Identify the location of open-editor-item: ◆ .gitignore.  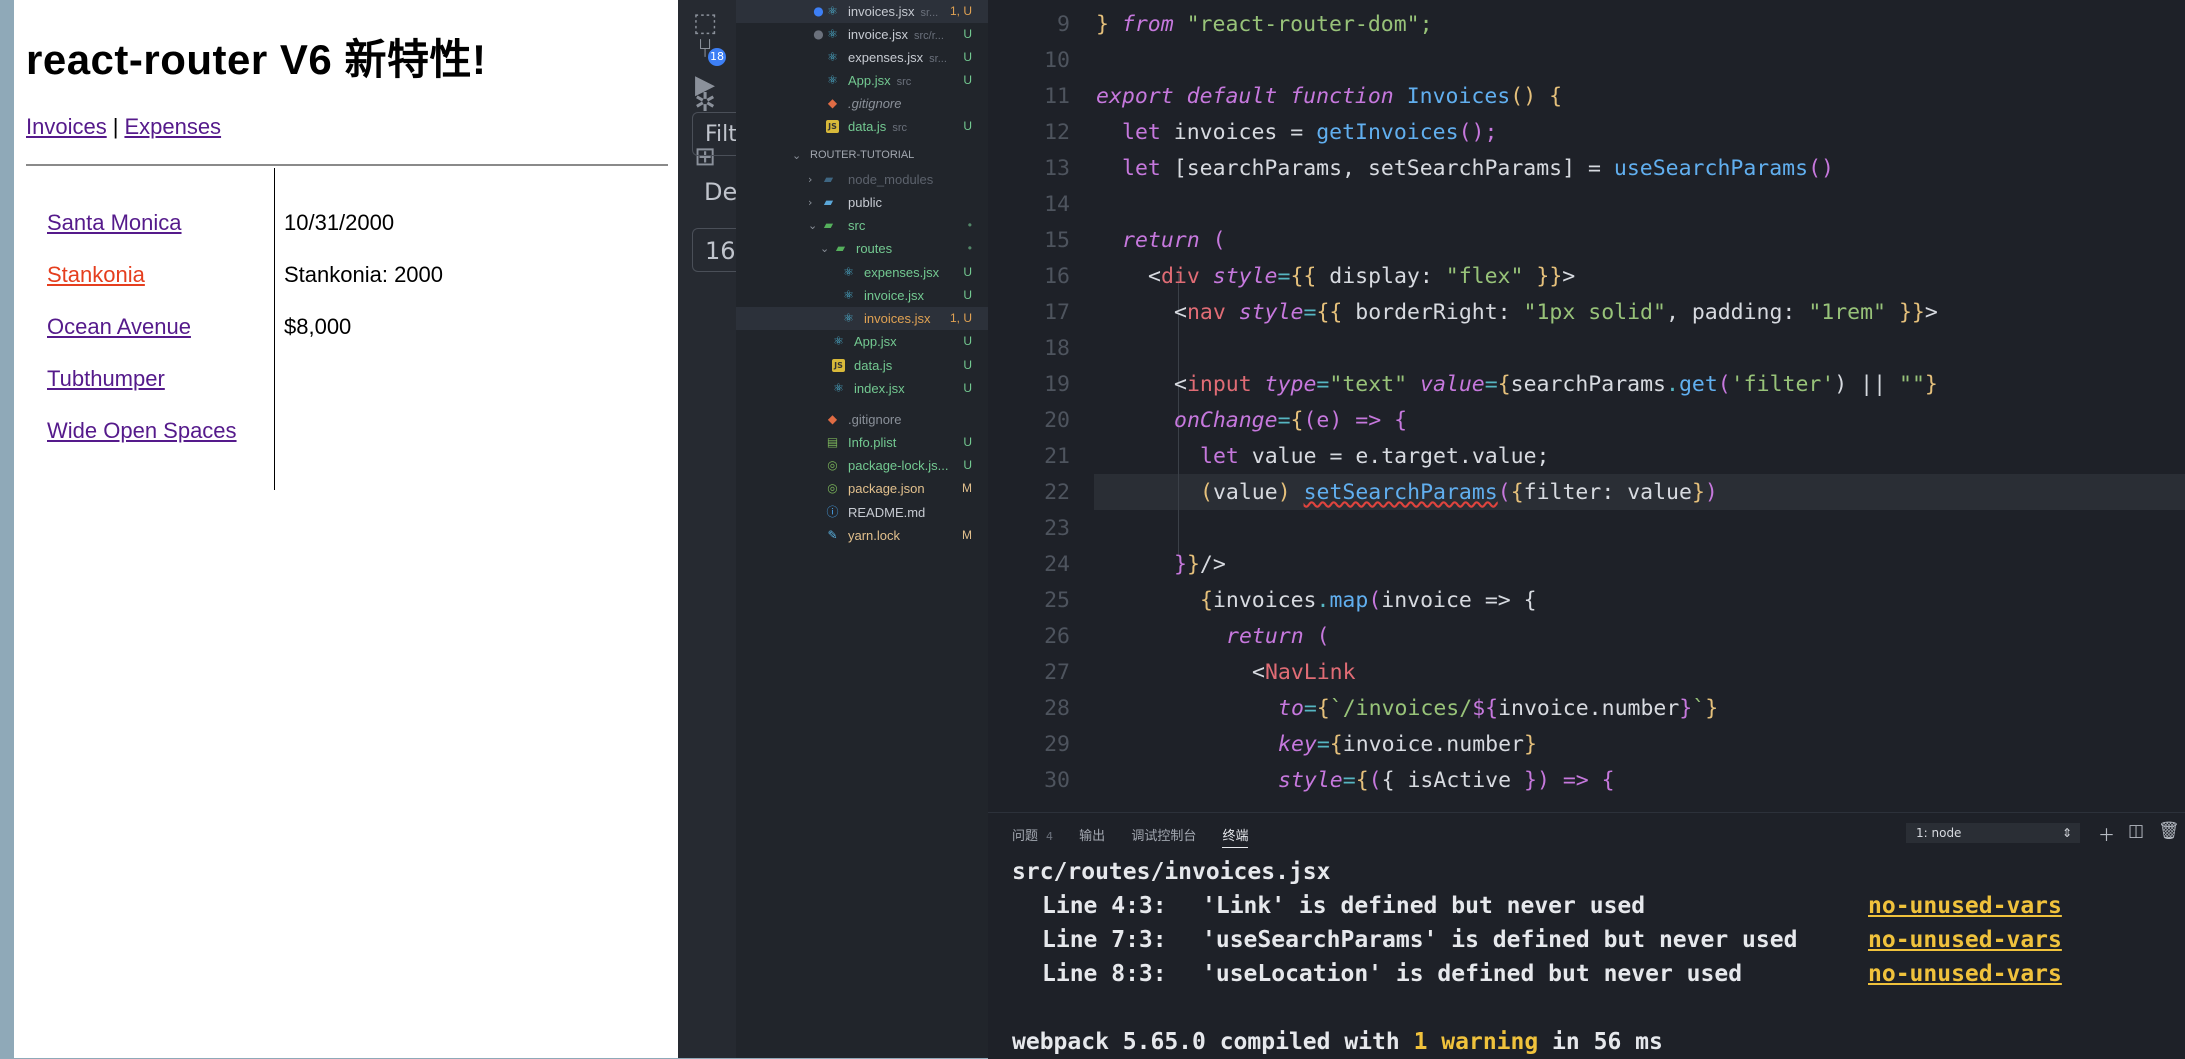
(862, 103).